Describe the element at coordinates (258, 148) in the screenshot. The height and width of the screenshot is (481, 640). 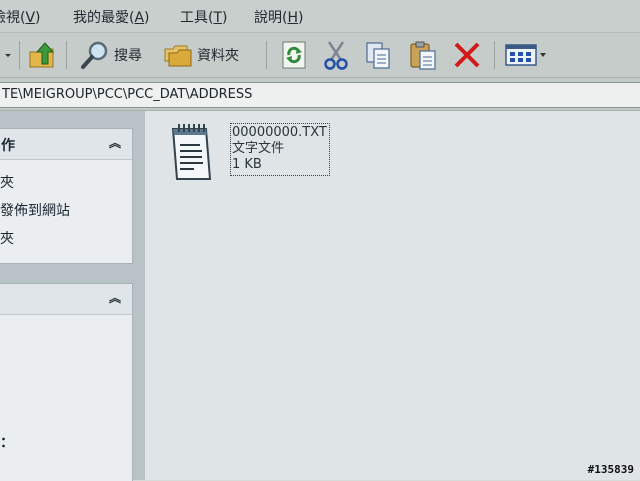
I see `file-type: 文字文件` at that location.